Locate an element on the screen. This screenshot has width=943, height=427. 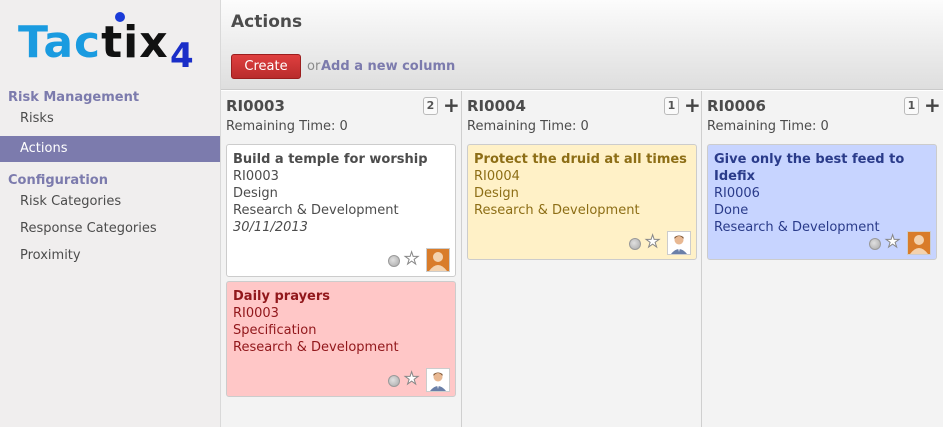
logo-text-part-2: tix is located at coordinates (135, 42).